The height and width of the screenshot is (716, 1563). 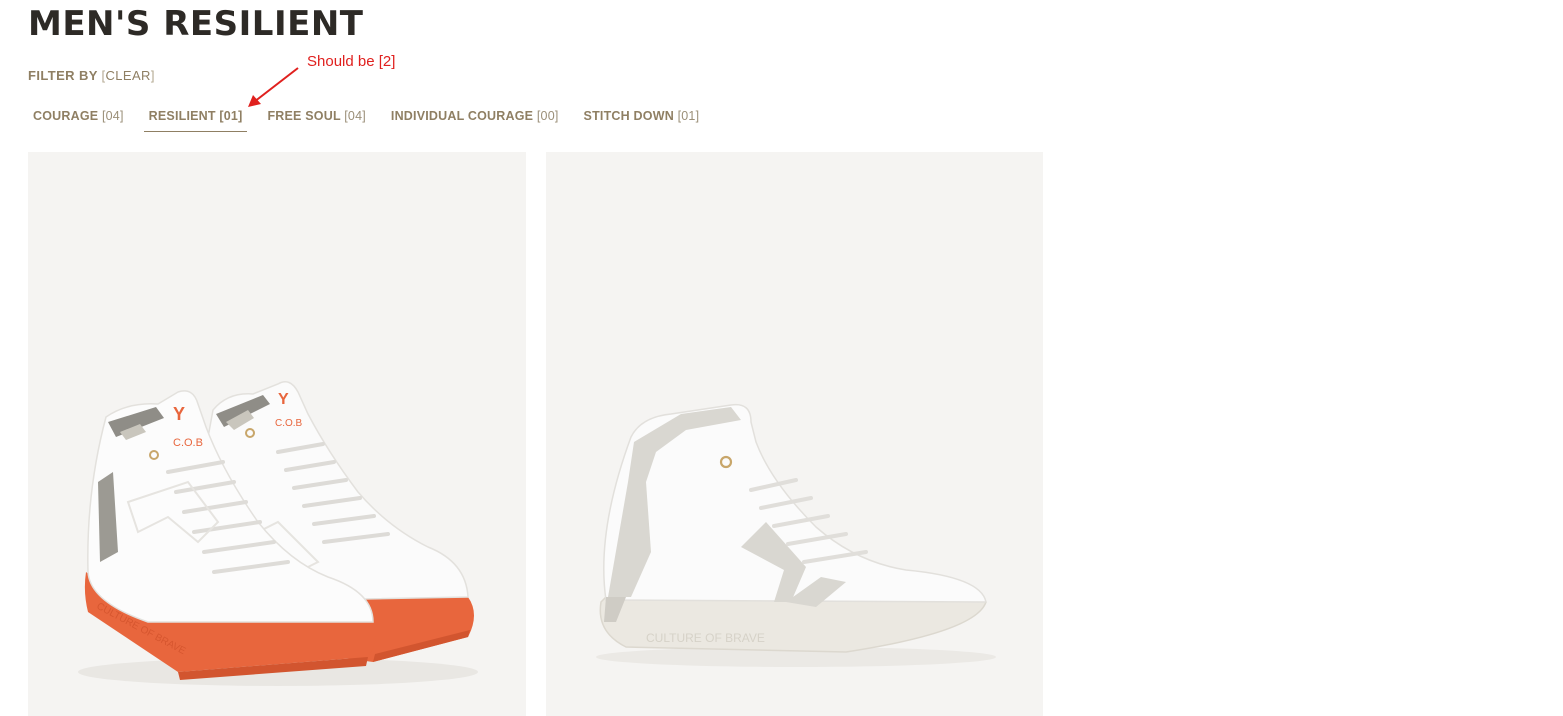 What do you see at coordinates (628, 116) in the screenshot?
I see `tab-label: STITCH DOWN` at bounding box center [628, 116].